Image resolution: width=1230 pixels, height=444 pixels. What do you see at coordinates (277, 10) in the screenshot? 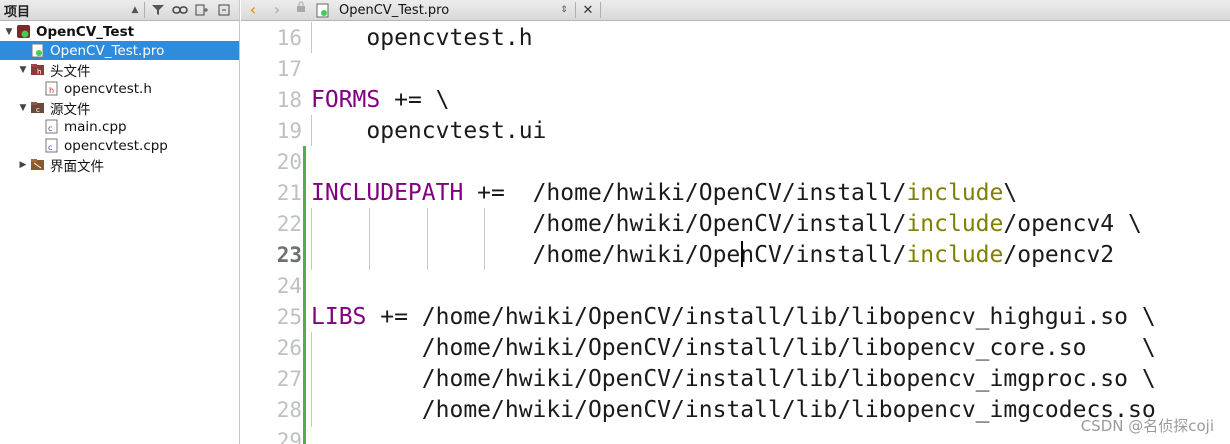
I see `forward-arrow-icon: ›` at bounding box center [277, 10].